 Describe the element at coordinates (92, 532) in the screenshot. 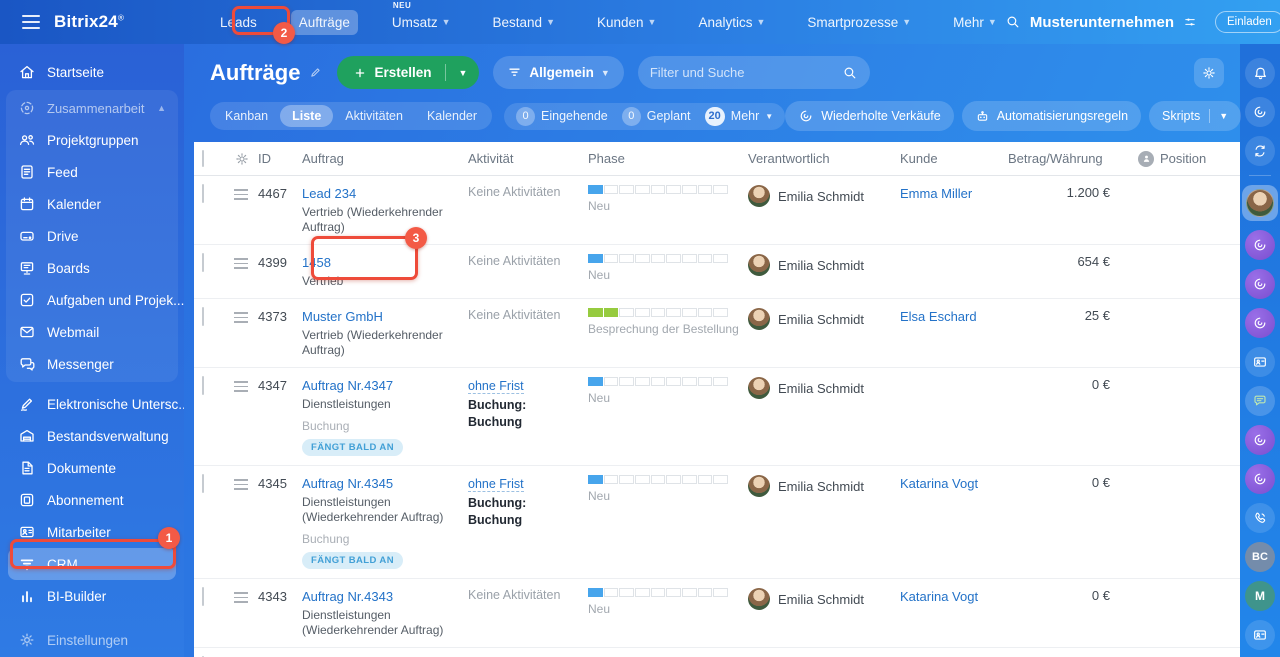

I see `sidebar-item-mitarbeiter: Mitarbeiter` at that location.